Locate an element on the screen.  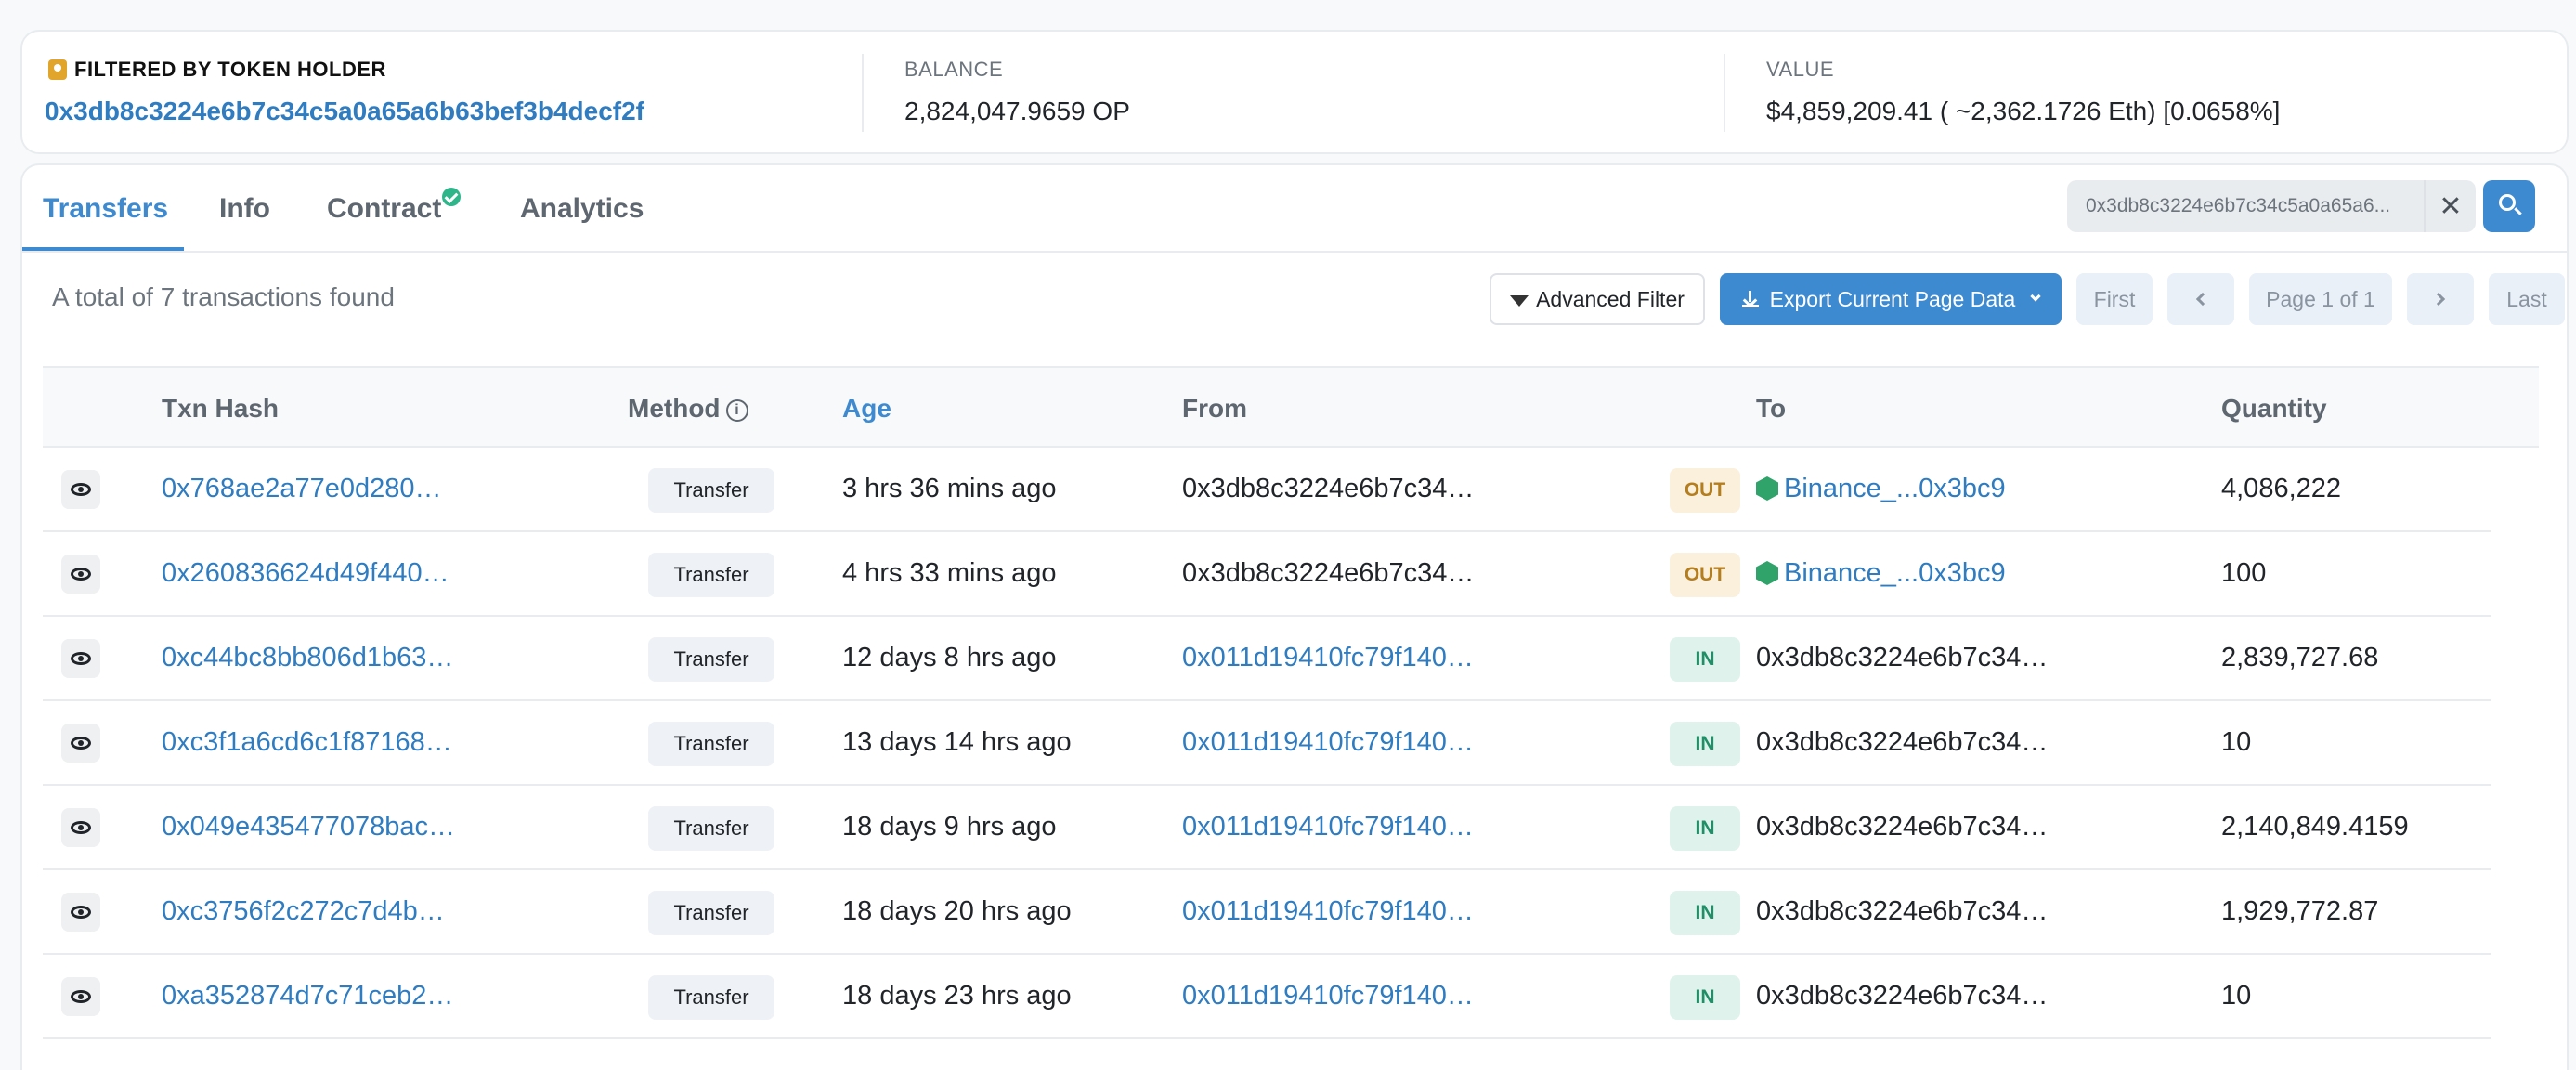
holder-label: FILTERED BY TOKEN HOLDER is located at coordinates (217, 70).